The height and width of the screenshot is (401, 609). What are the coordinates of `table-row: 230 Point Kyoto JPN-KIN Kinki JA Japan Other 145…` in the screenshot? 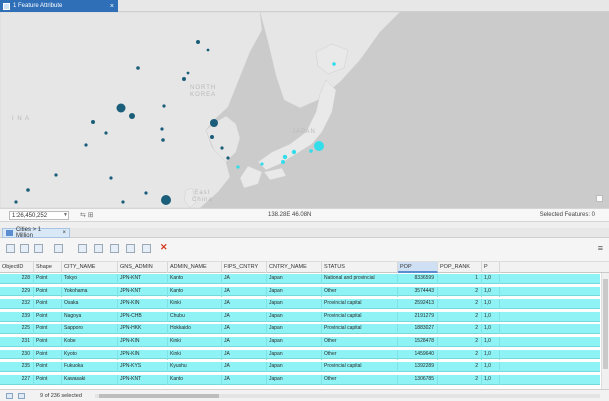 It's located at (300, 354).